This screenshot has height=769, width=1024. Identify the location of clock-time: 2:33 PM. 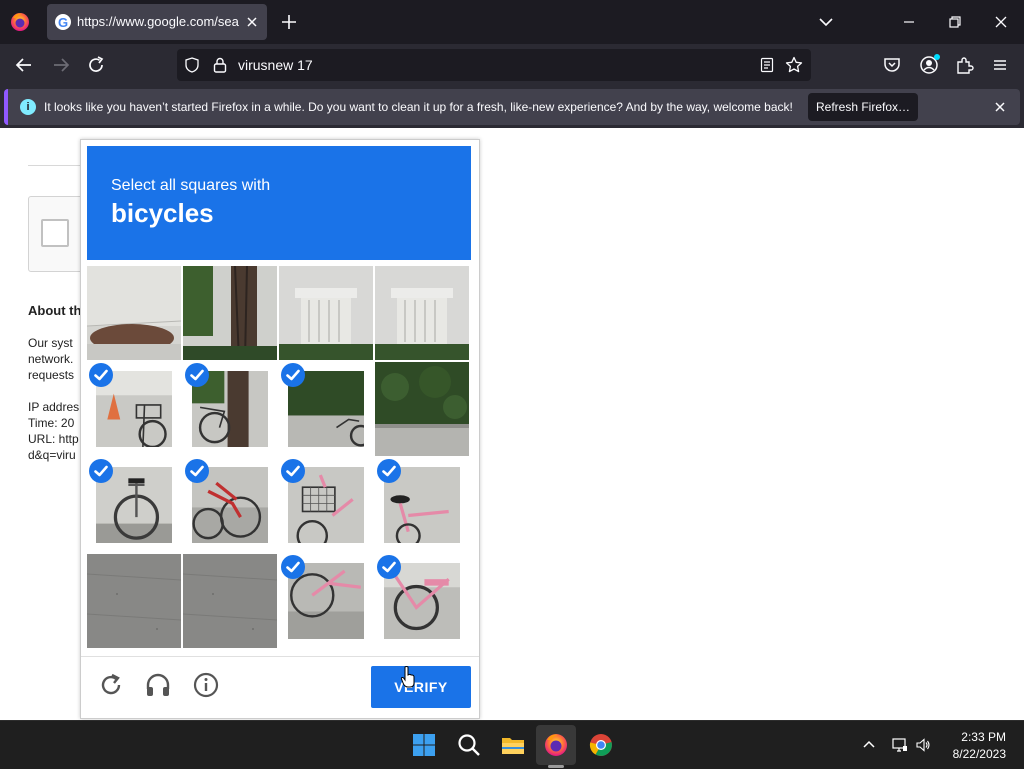
(980, 737).